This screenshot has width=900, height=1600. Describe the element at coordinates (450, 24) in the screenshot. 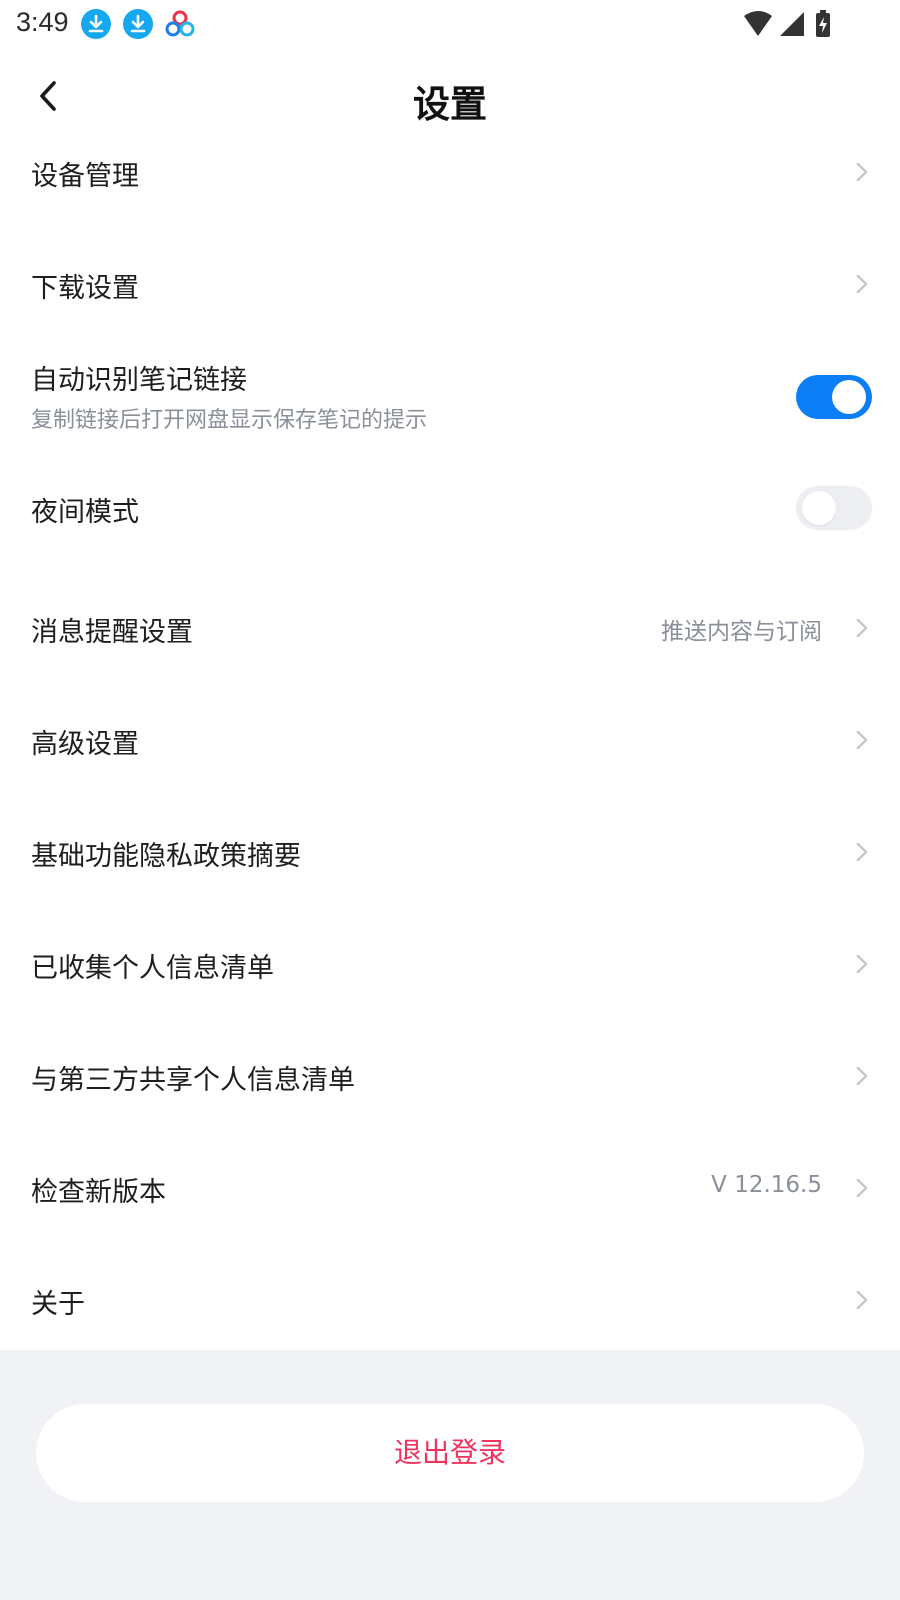

I see `status-bar: 3:49` at that location.